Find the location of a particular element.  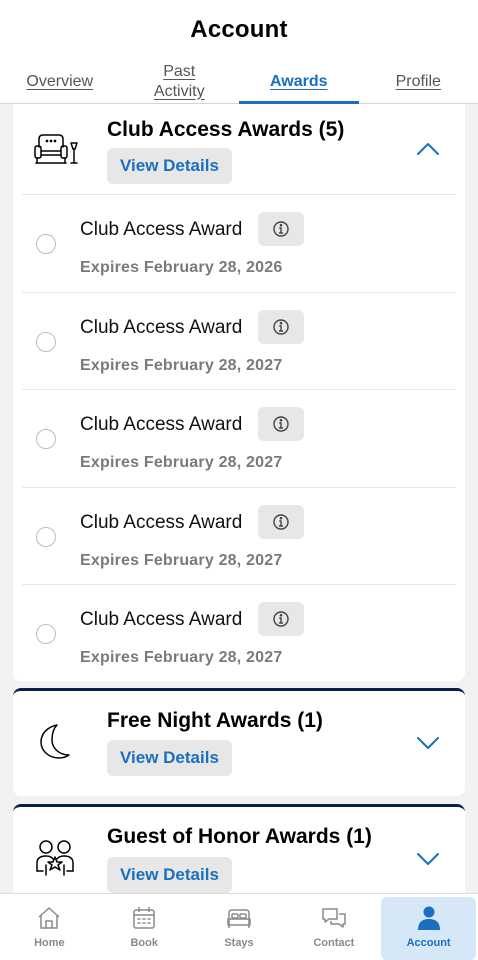

free-night-view-details-button: View Details is located at coordinates (169, 758).